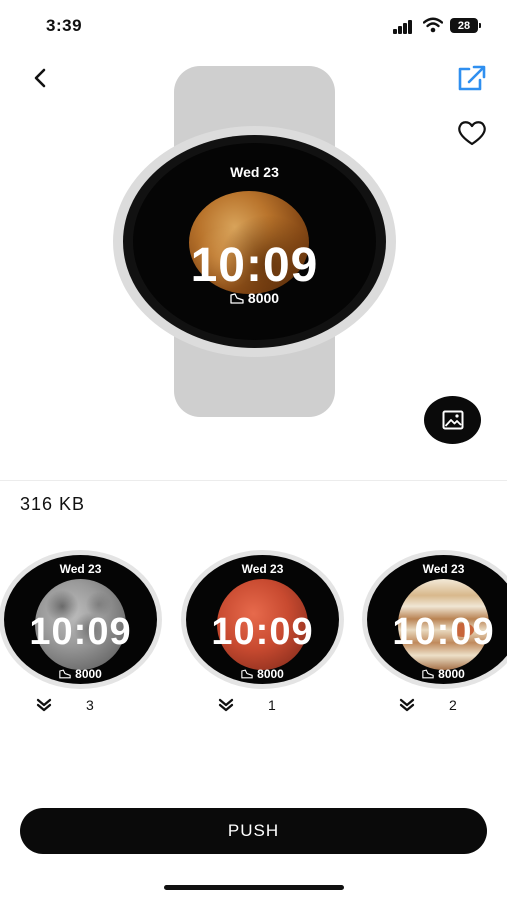  What do you see at coordinates (64, 25) in the screenshot?
I see `status-time: 3:39` at bounding box center [64, 25].